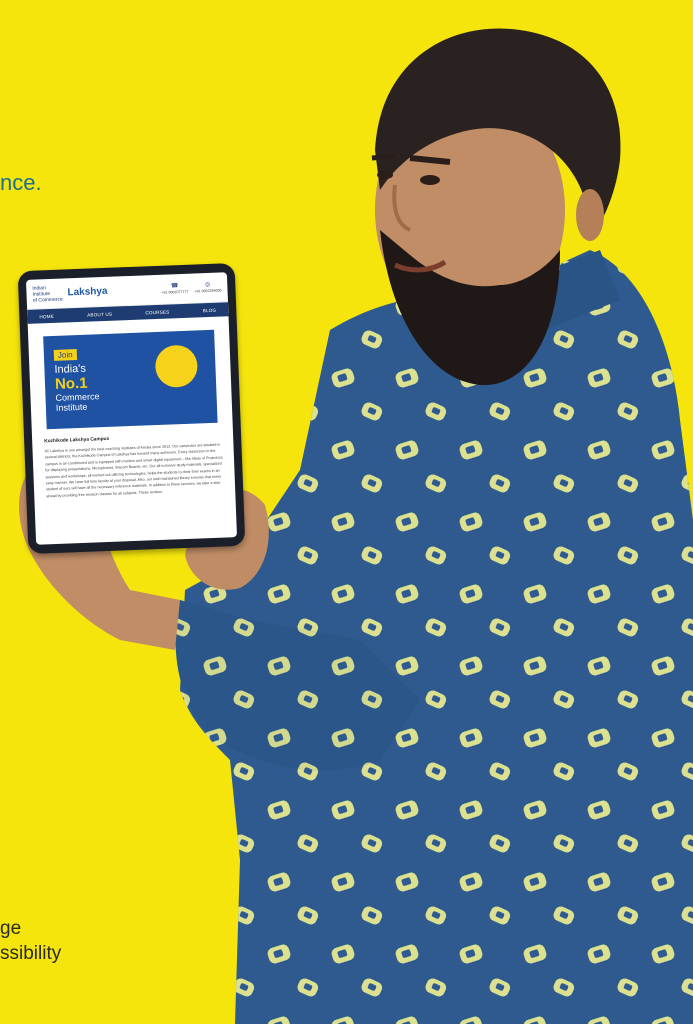 This screenshot has height=1024, width=693. What do you see at coordinates (176, 366) in the screenshot?
I see `banner-circle-decoration` at bounding box center [176, 366].